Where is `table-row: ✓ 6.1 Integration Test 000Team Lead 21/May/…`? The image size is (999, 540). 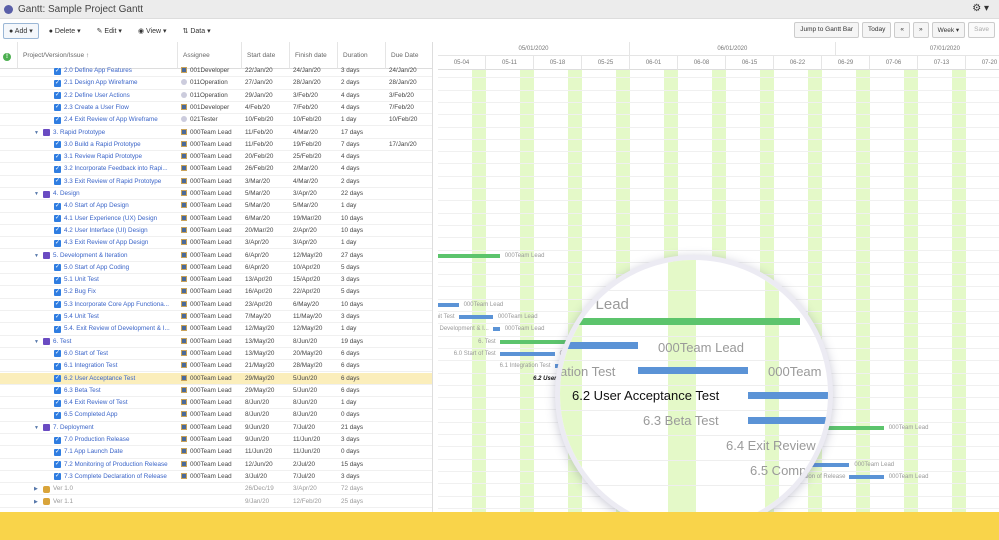
table-row: ✓ 6.1 Integration Test 000Team Lead 21/May/… is located at coordinates (216, 366).